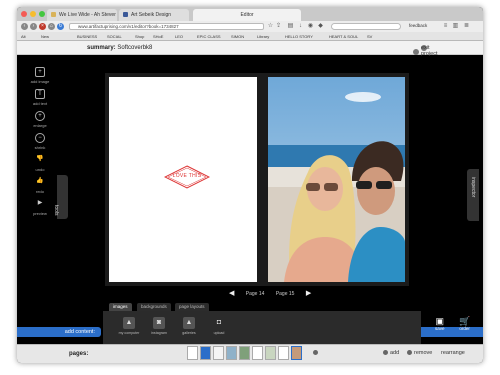  Describe the element at coordinates (82, 15) in the screenshot. I see `browser-tab-1: We Live Wide - Ah Stever` at that location.